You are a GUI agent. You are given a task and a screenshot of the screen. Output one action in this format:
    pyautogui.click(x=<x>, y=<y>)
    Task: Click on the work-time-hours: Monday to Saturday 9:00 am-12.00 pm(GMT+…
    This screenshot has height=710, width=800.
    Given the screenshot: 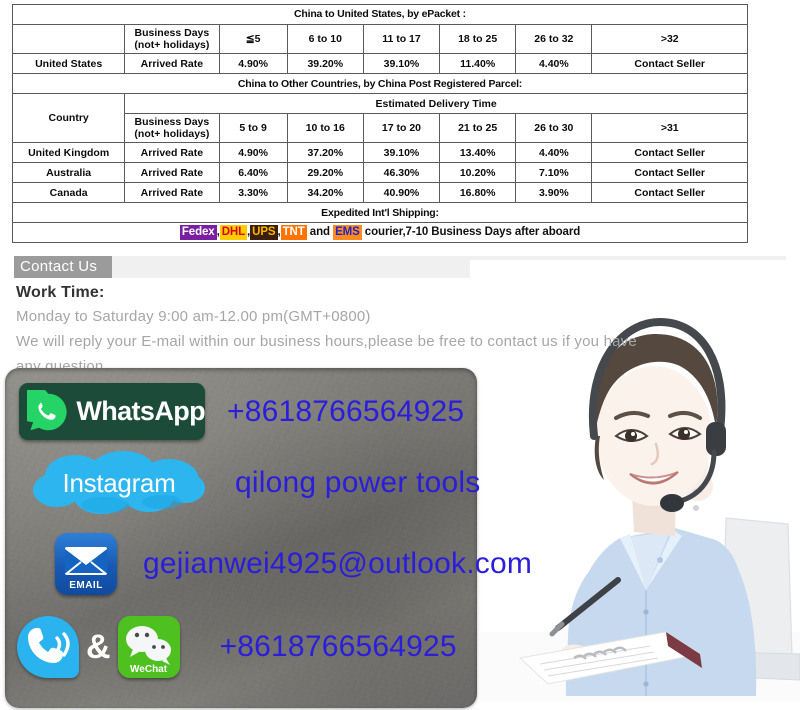 What is the action you would take?
    pyautogui.click(x=193, y=316)
    